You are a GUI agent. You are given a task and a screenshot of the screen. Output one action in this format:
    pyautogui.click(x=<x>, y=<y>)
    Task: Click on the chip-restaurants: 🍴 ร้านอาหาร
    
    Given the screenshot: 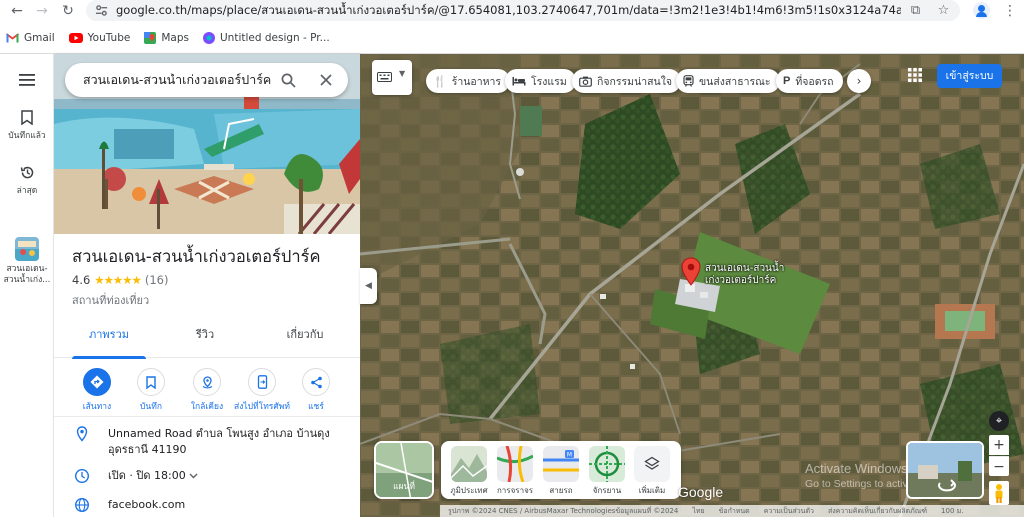 What is the action you would take?
    pyautogui.click(x=468, y=81)
    